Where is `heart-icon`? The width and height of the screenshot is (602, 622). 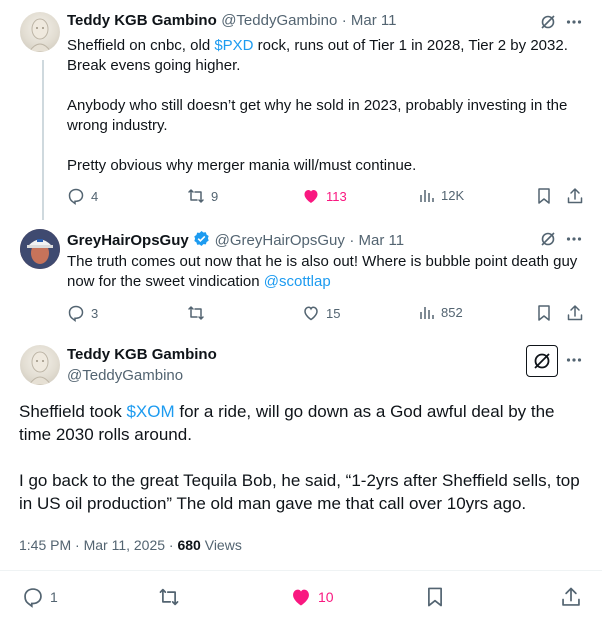
heart-icon is located at coordinates (311, 313).